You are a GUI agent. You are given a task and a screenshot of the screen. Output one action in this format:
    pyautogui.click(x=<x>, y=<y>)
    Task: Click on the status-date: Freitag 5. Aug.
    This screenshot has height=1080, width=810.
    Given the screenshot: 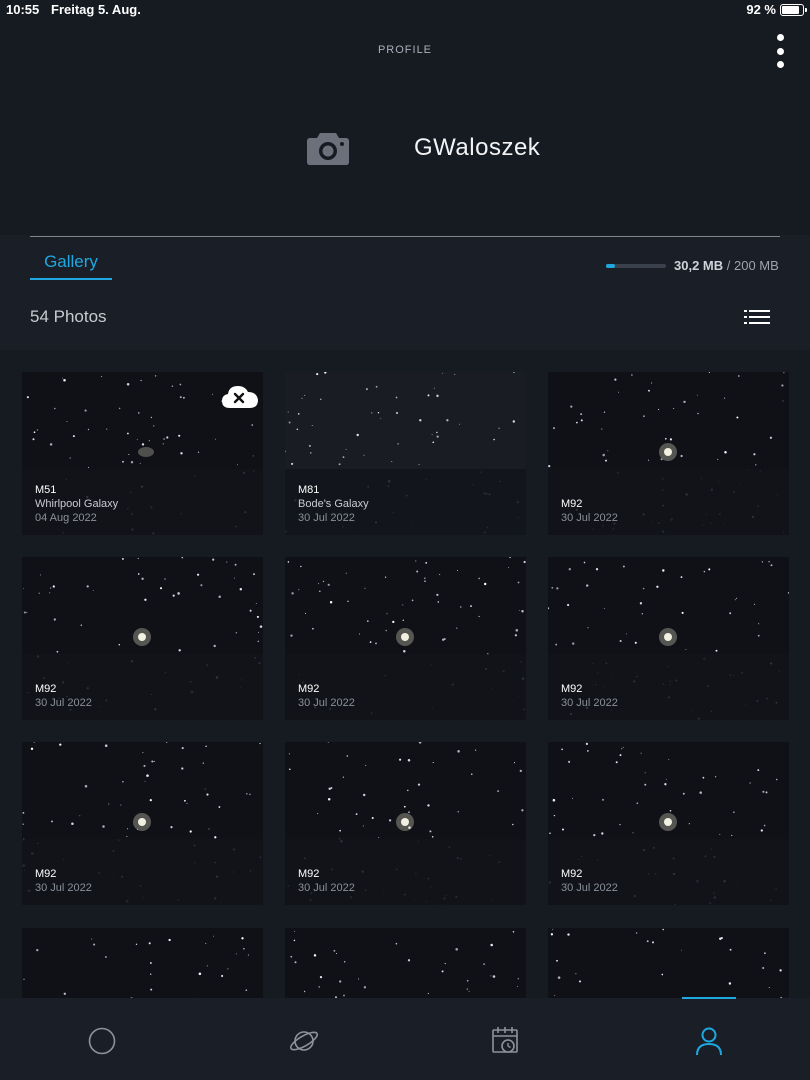 What is the action you would take?
    pyautogui.click(x=96, y=9)
    